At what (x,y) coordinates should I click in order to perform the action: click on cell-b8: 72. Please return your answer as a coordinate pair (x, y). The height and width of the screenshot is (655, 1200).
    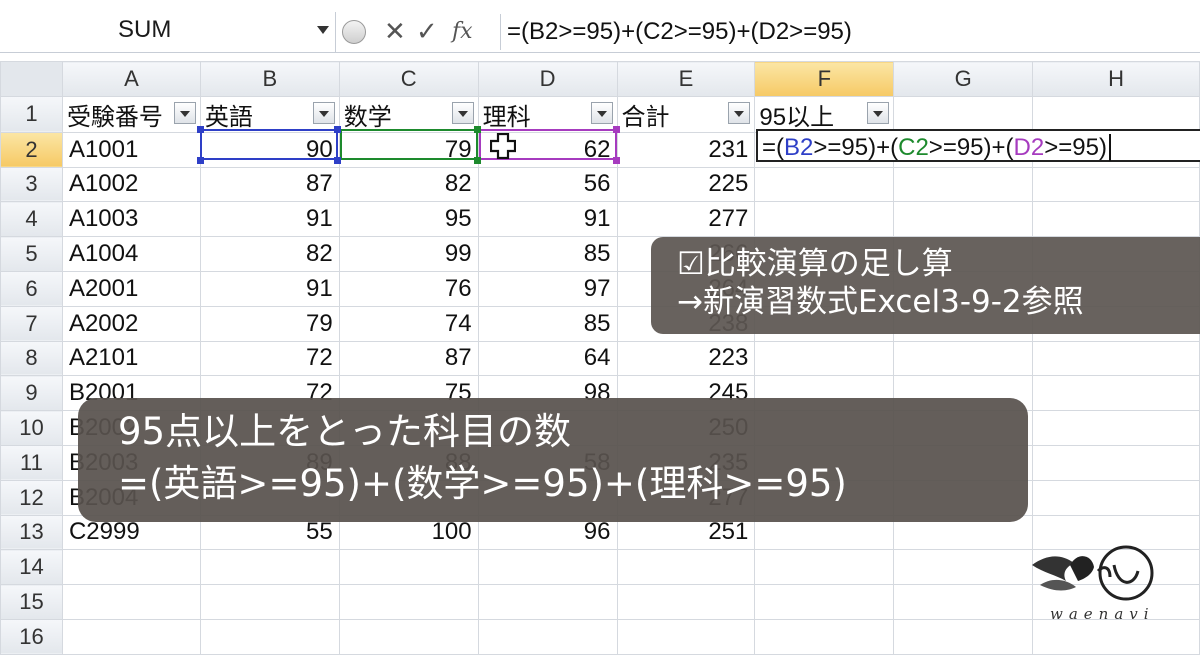
    Looking at the image, I should click on (269, 358).